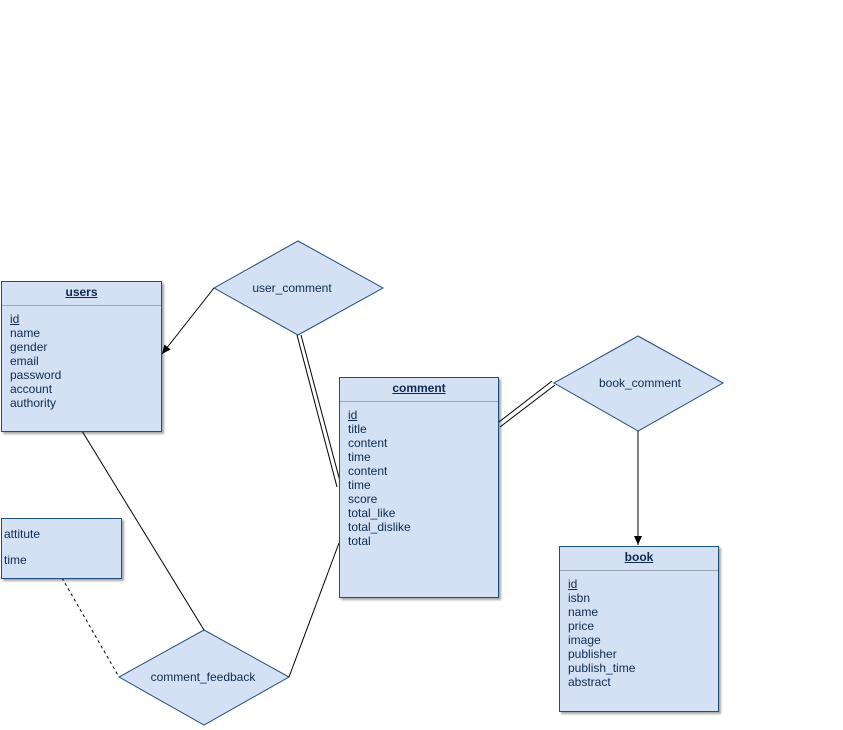  What do you see at coordinates (292, 288) in the screenshot?
I see `user-comment-label: user_comment` at bounding box center [292, 288].